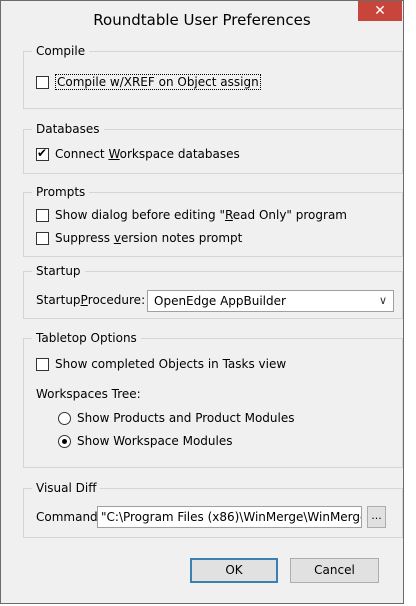 The width and height of the screenshot is (416, 606). I want to click on show-dialog-box, so click(42, 215).